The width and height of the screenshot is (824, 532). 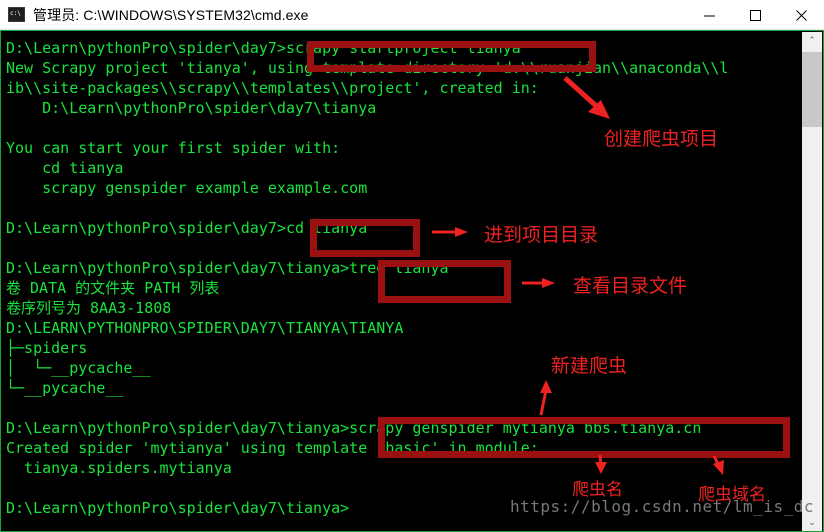 What do you see at coordinates (113, 288) in the screenshot?
I see `terminal-line: 卷 DATA 的文件夹 PATH 列表` at bounding box center [113, 288].